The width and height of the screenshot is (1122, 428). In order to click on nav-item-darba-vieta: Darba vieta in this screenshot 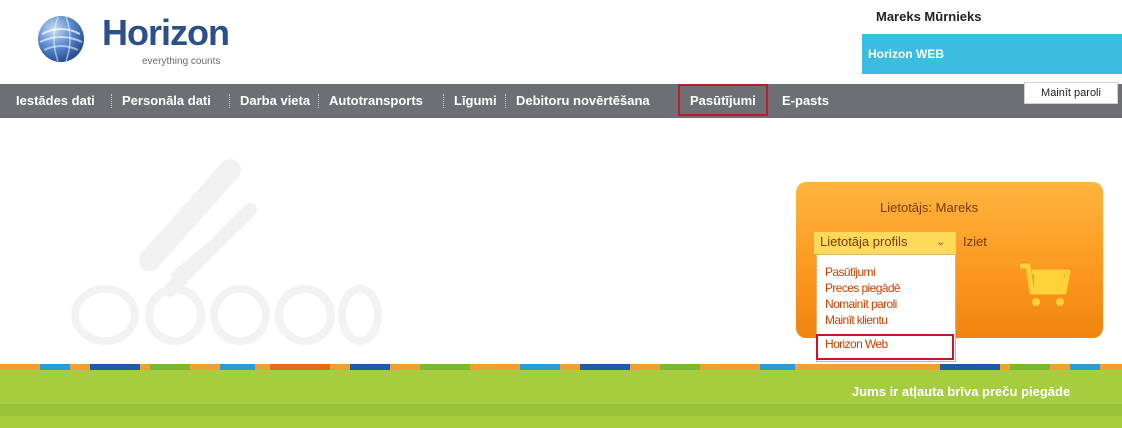, I will do `click(275, 101)`.